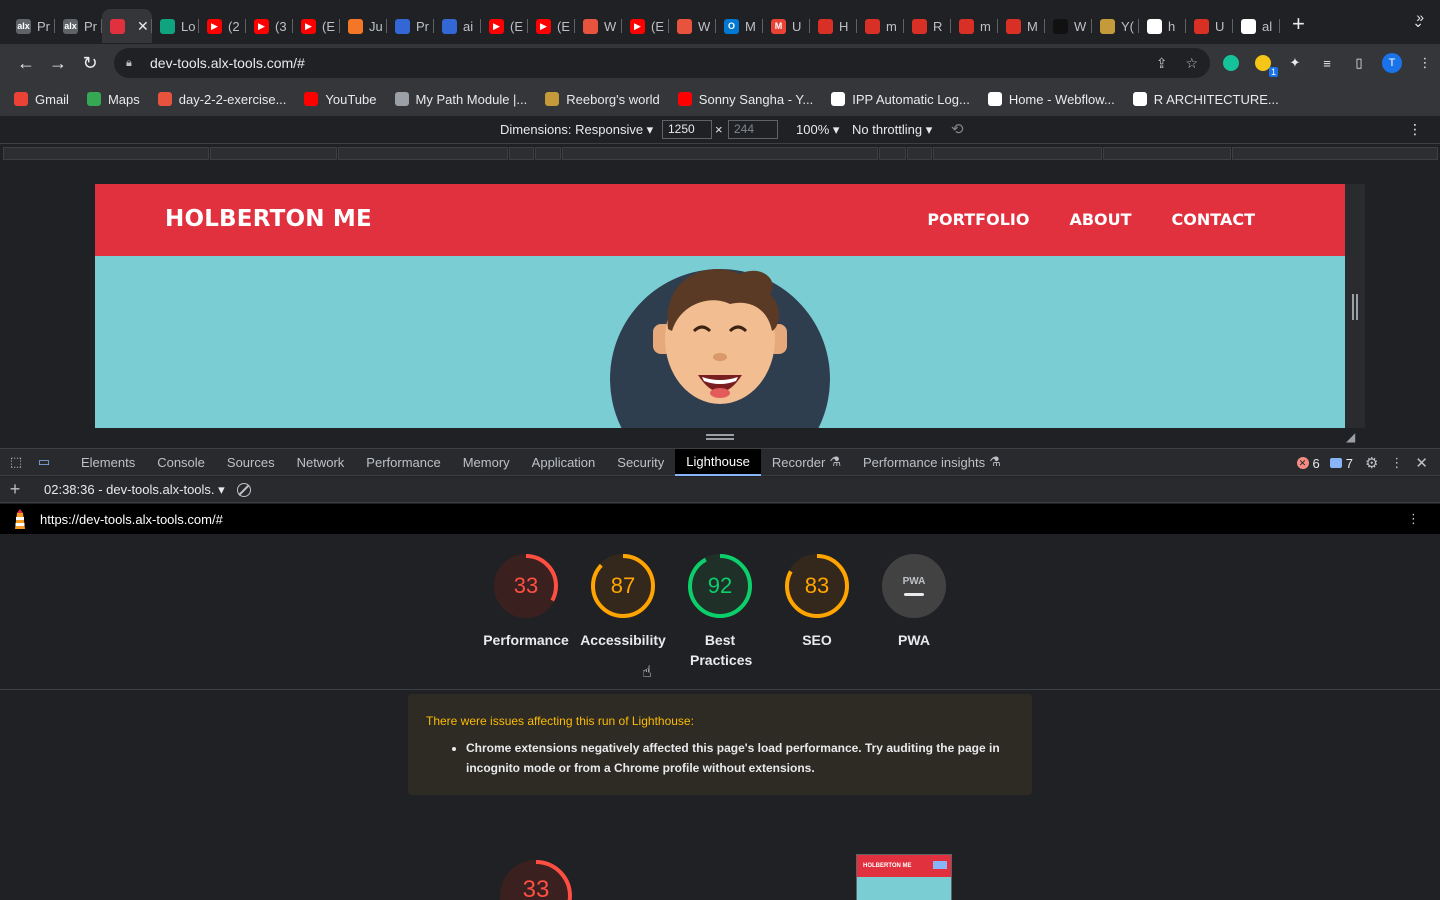 Image resolution: width=1440 pixels, height=900 pixels. Describe the element at coordinates (1413, 519) in the screenshot. I see `report-menu-icon: ⋮` at that location.